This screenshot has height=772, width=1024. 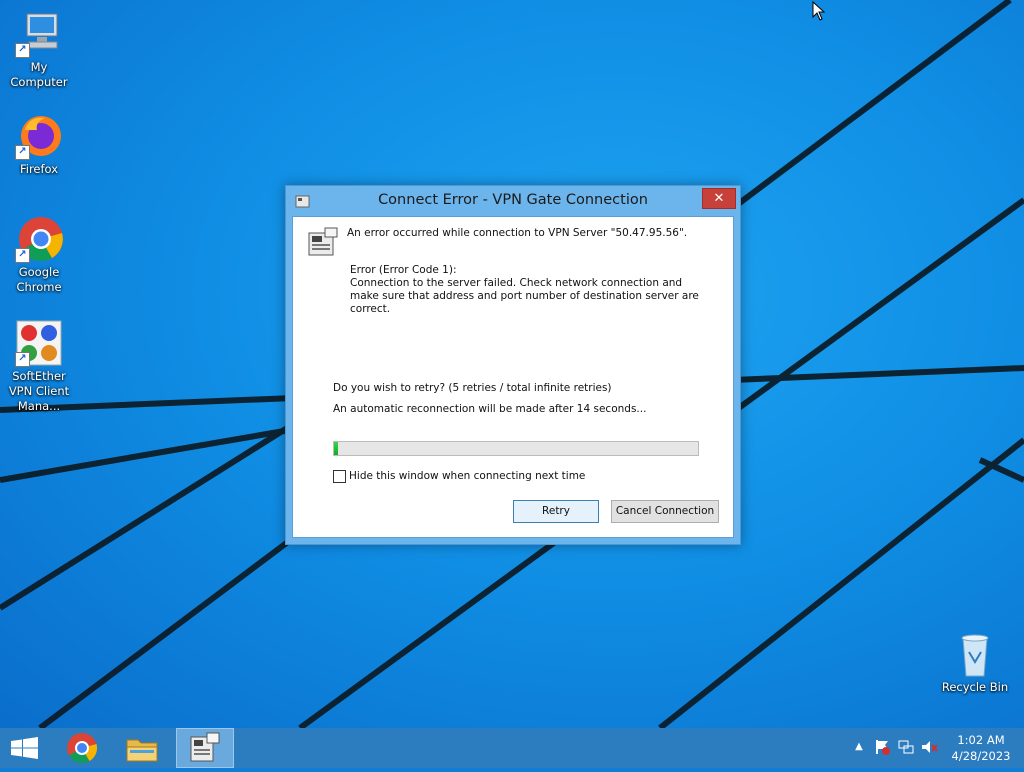 I want to click on mouse-cursor-icon, so click(x=819, y=11).